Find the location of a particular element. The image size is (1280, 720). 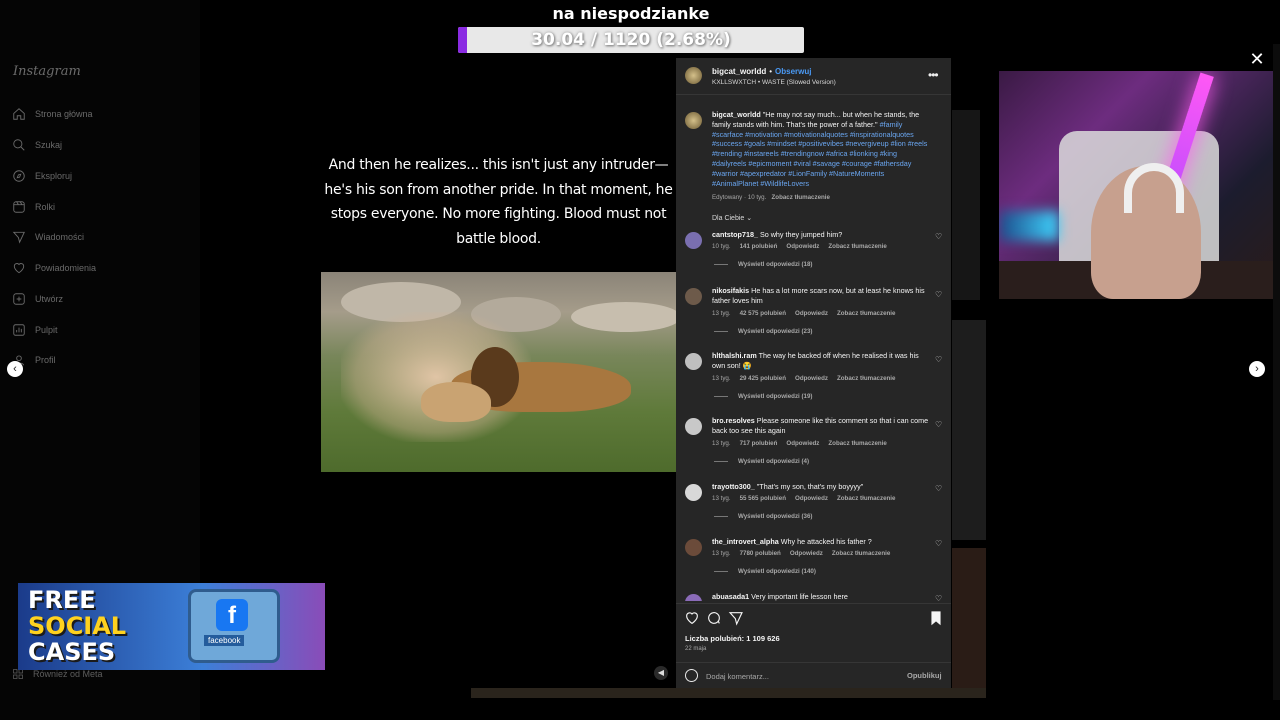

instagram-logo: Instagram is located at coordinates (47, 71).